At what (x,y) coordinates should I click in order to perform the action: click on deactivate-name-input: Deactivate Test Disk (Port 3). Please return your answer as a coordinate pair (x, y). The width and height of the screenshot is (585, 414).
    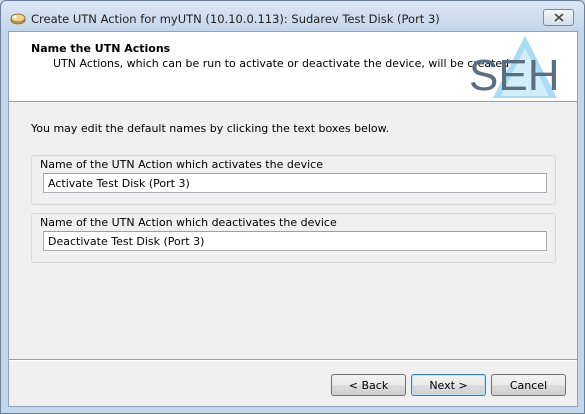
    Looking at the image, I should click on (295, 241).